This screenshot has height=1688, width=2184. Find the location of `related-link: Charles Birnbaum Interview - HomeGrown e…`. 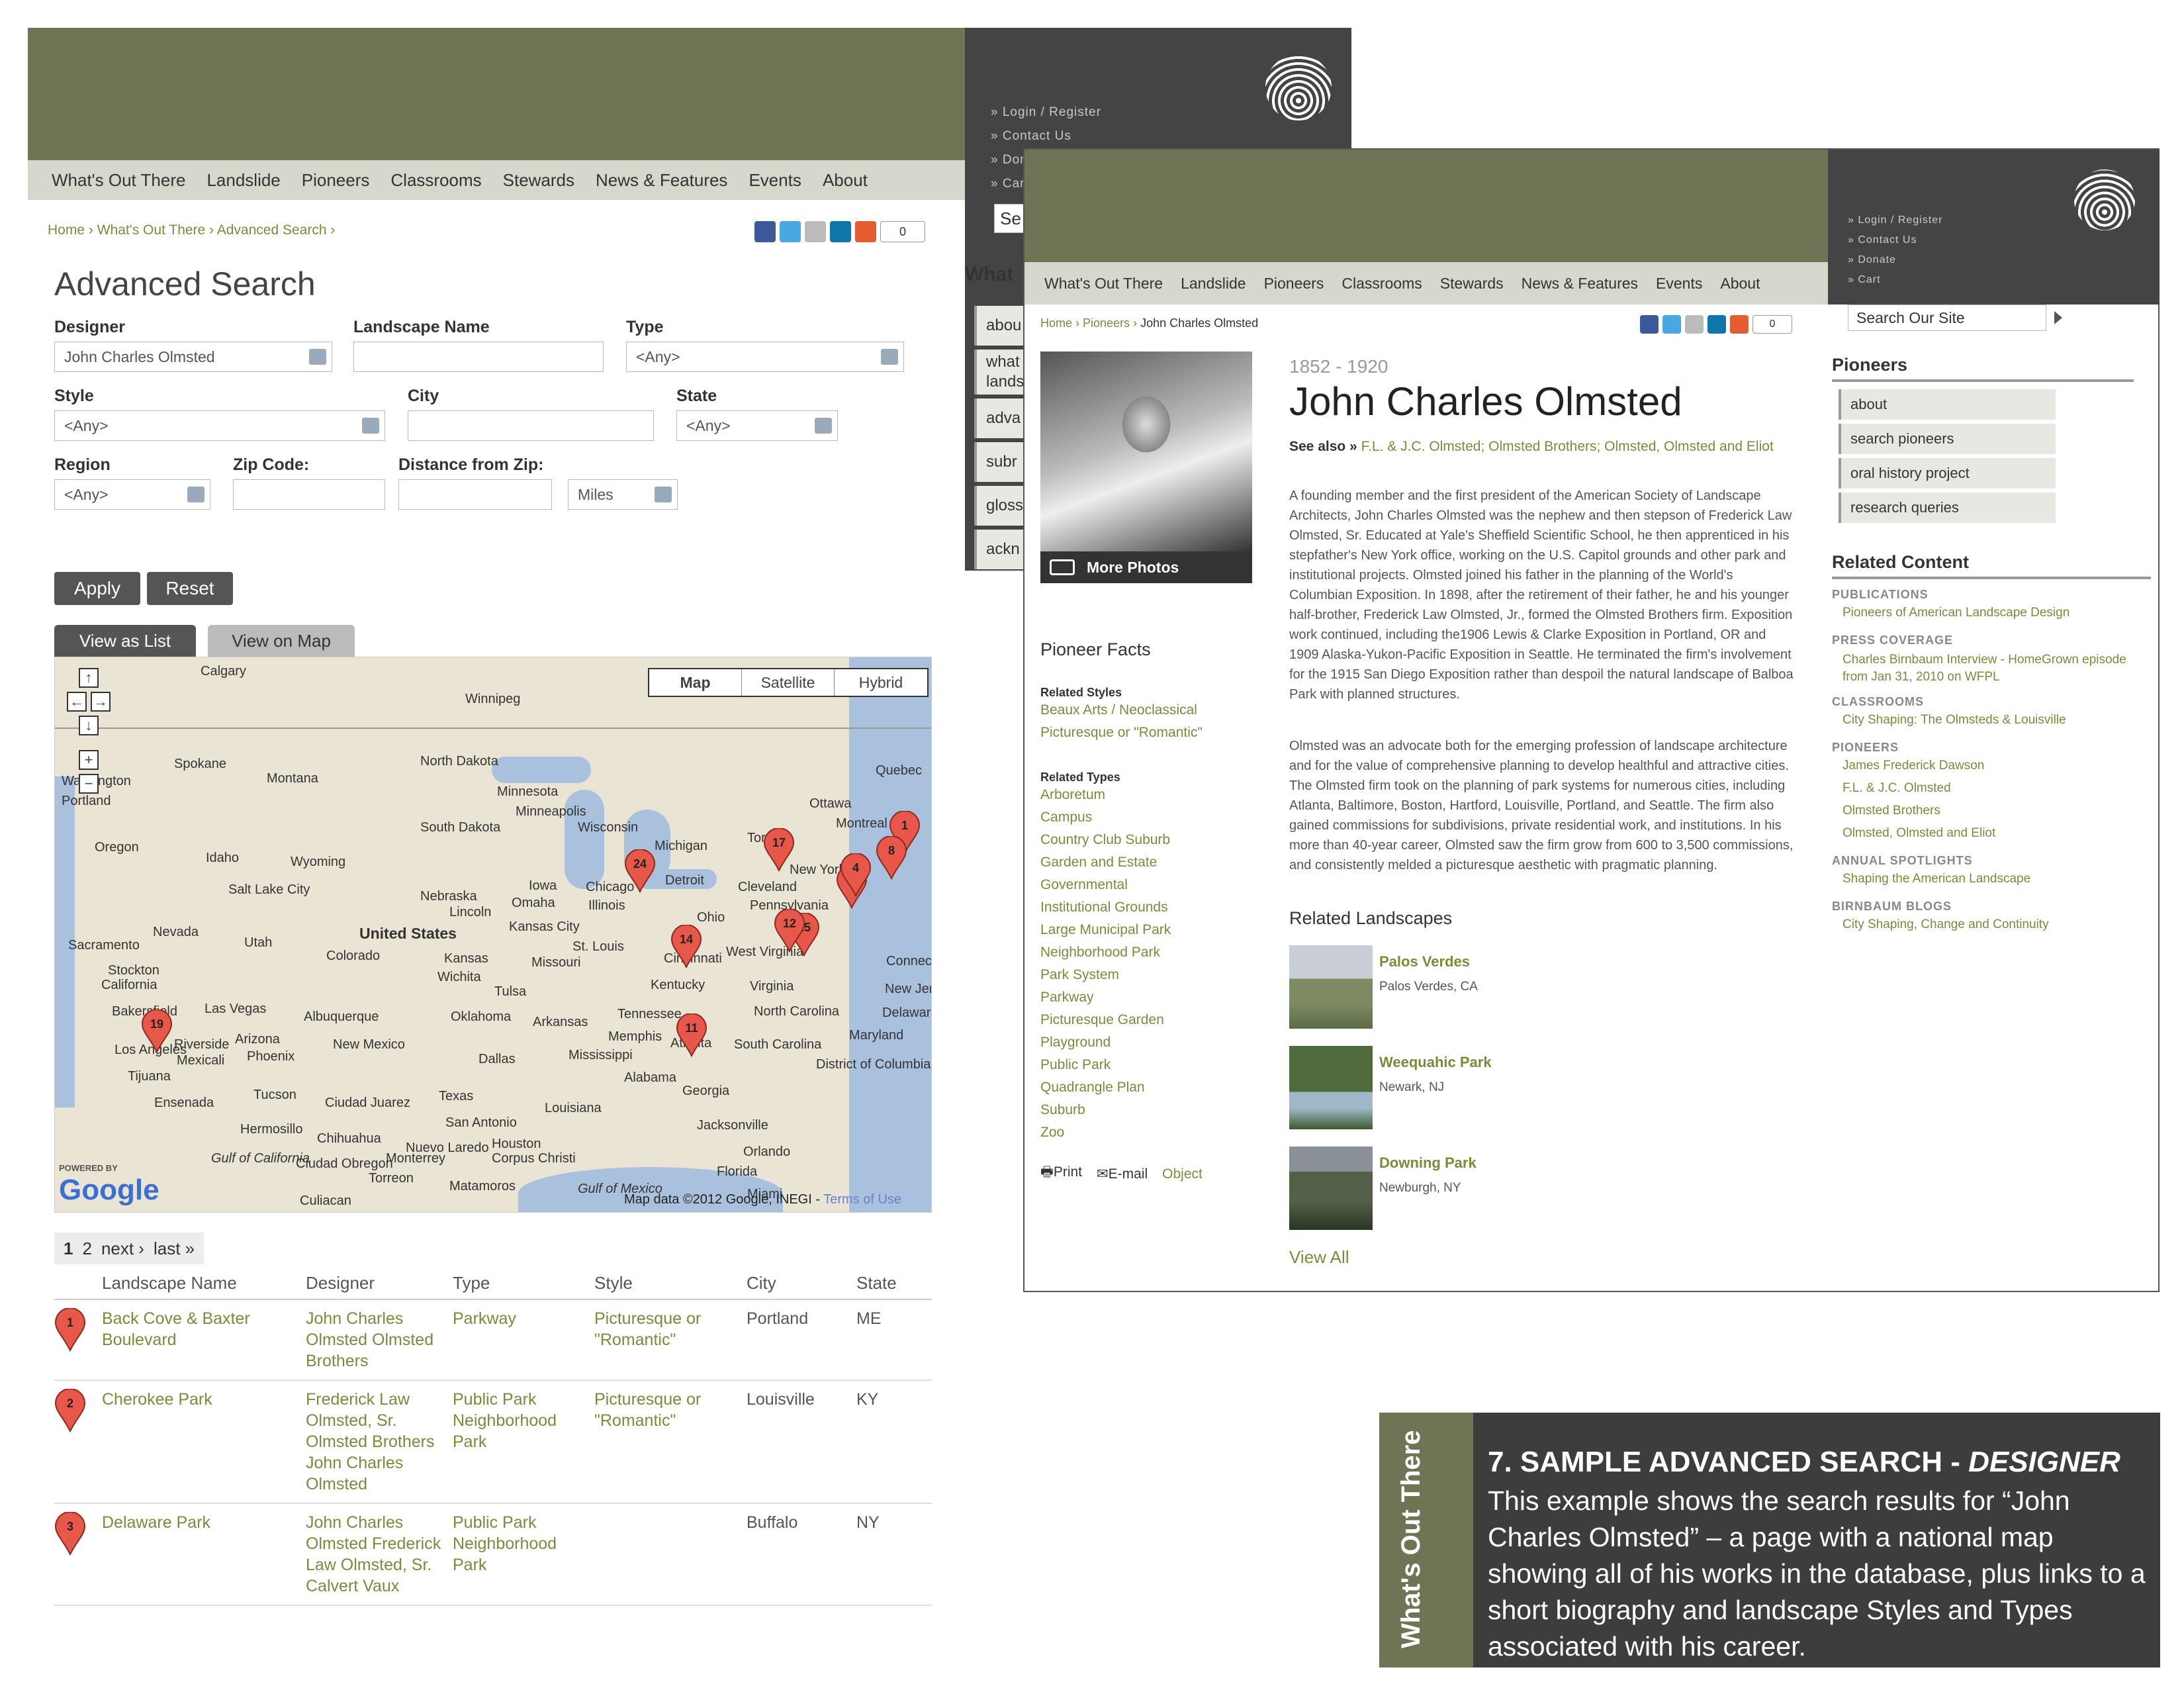

related-link: Charles Birnbaum Interview - HomeGrown e… is located at coordinates (1988, 668).